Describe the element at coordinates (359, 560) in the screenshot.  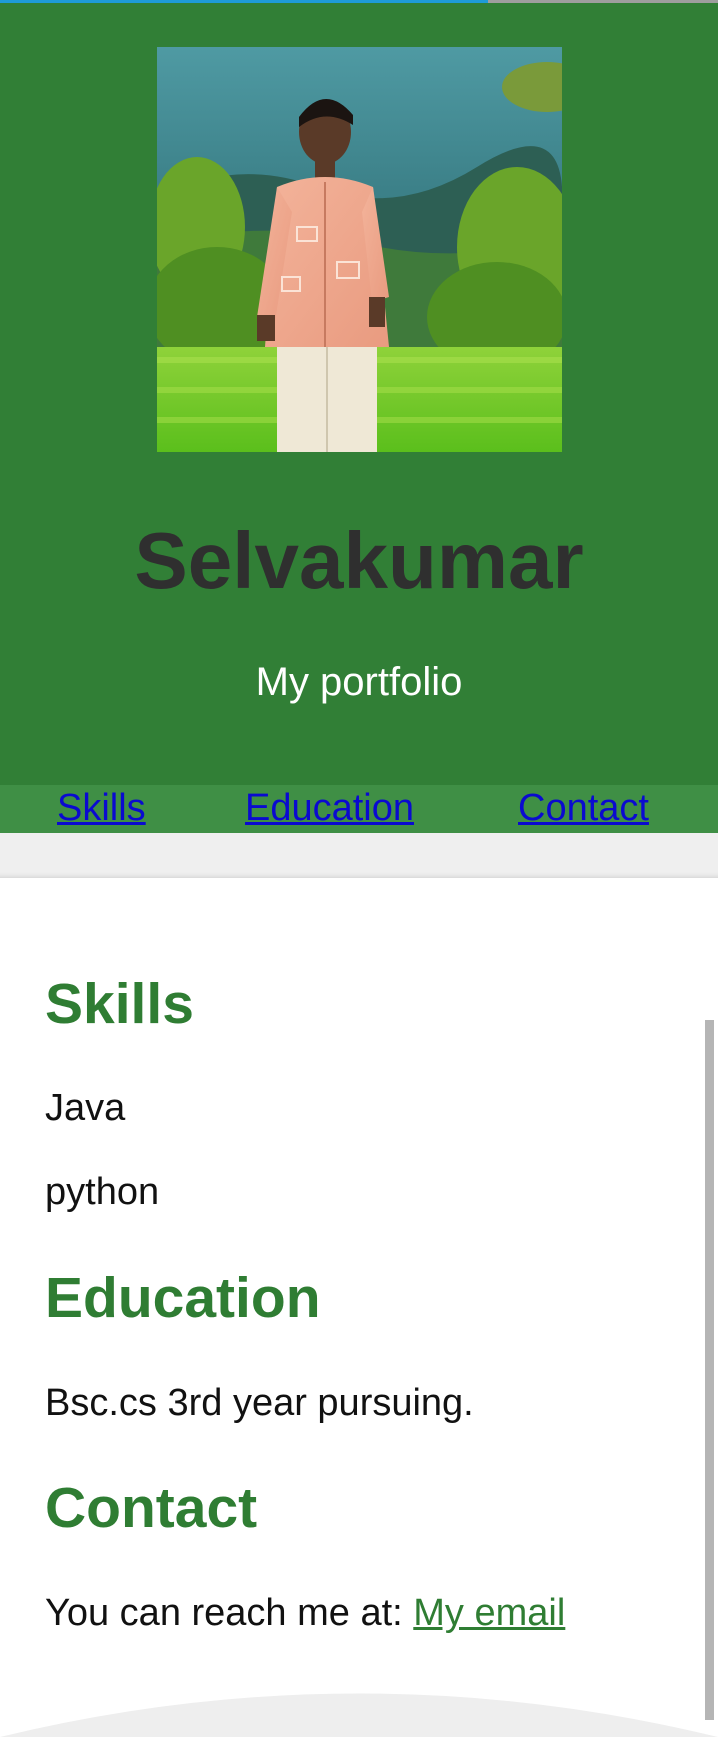
I see `site-name: Selvakumar` at that location.